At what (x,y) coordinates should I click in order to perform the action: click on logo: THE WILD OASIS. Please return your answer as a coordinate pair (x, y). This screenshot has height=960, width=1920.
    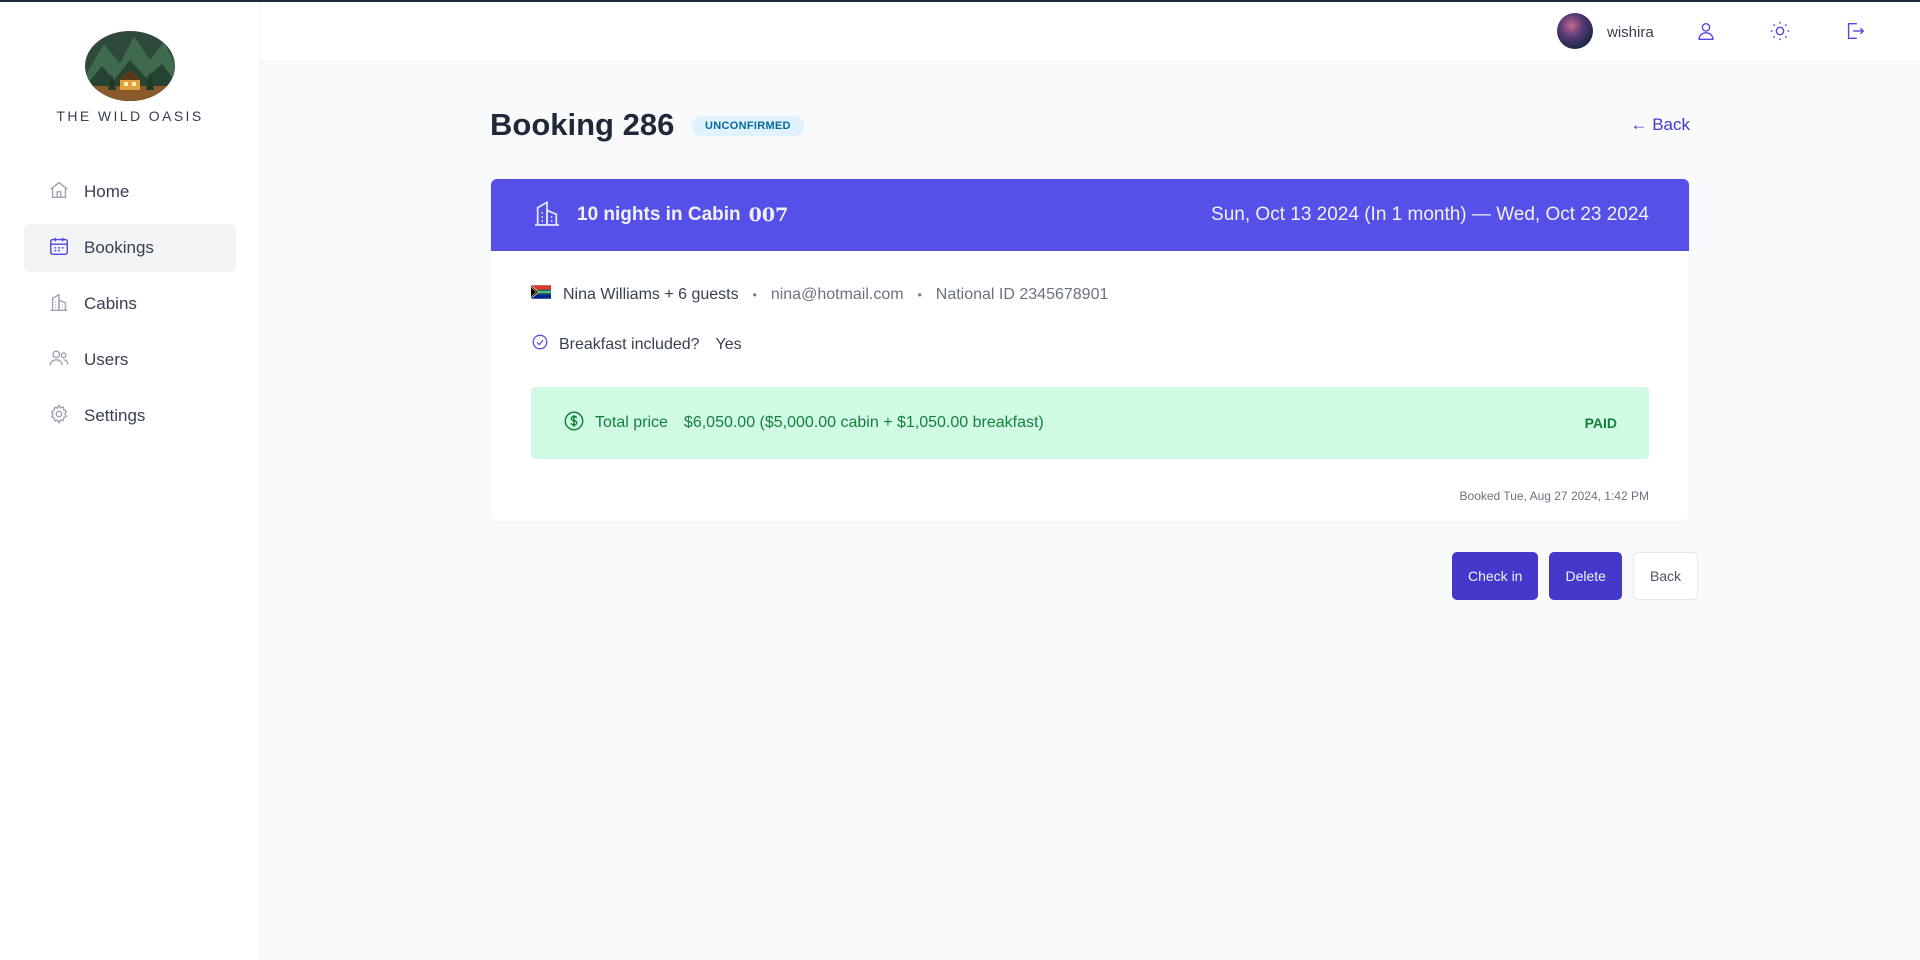
    Looking at the image, I should click on (130, 77).